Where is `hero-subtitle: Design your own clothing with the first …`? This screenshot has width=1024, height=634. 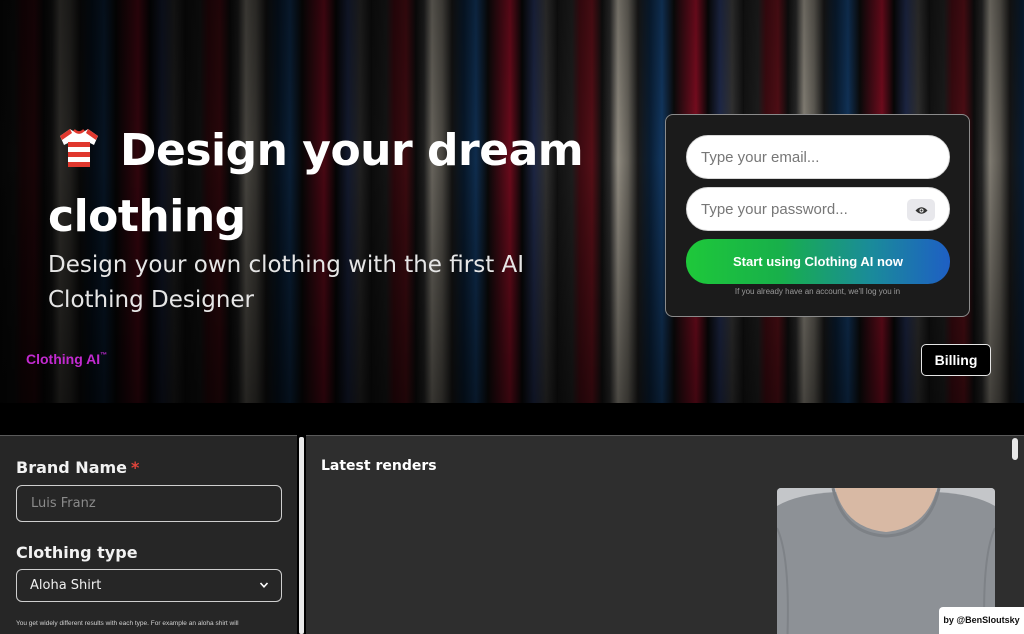 hero-subtitle: Design your own clothing with the first … is located at coordinates (286, 282).